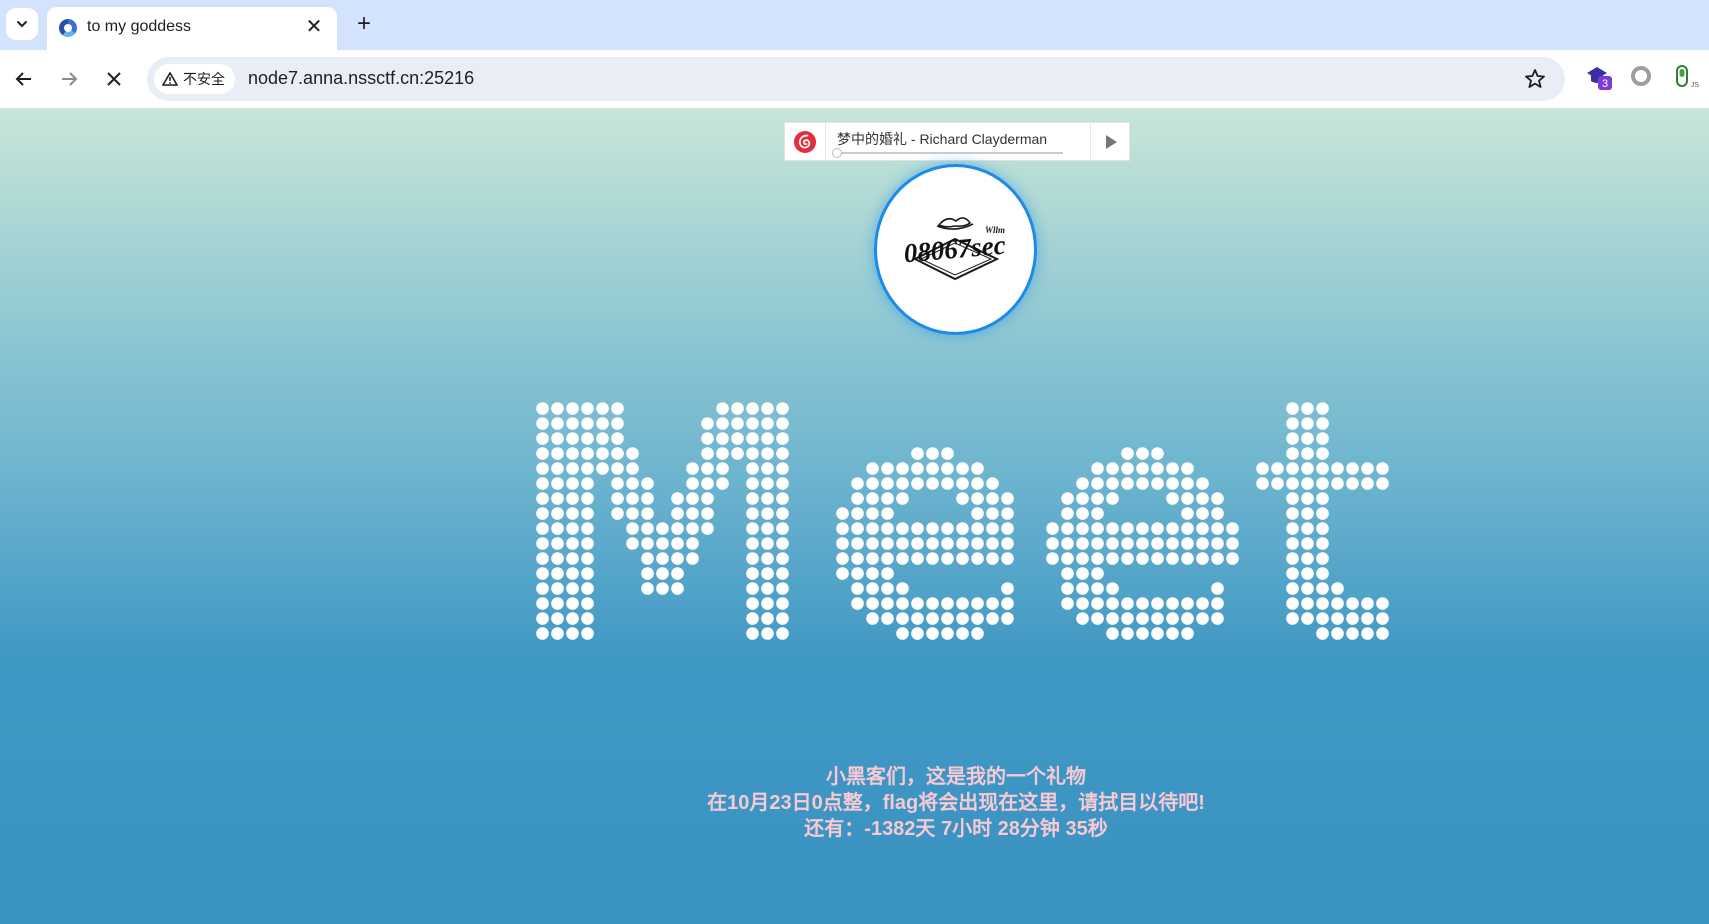 This screenshot has width=1709, height=924. Describe the element at coordinates (837, 153) in the screenshot. I see `player-progress-handle` at that location.